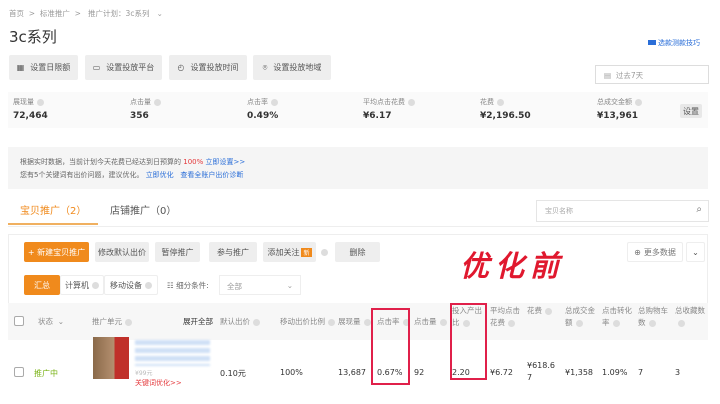 The width and height of the screenshot is (720, 404). What do you see at coordinates (265, 67) in the screenshot?
I see `location-icon: ⌾` at bounding box center [265, 67].